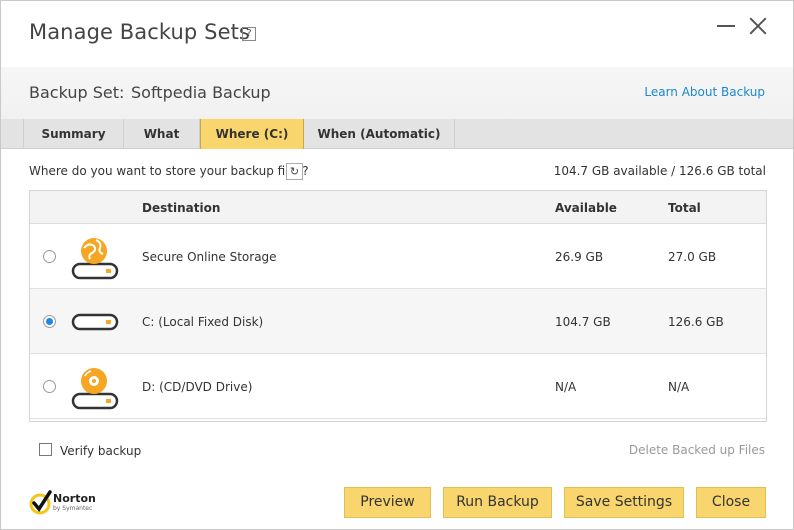 The width and height of the screenshot is (794, 530). Describe the element at coordinates (95, 259) in the screenshot. I see `online-storage-icon` at that location.